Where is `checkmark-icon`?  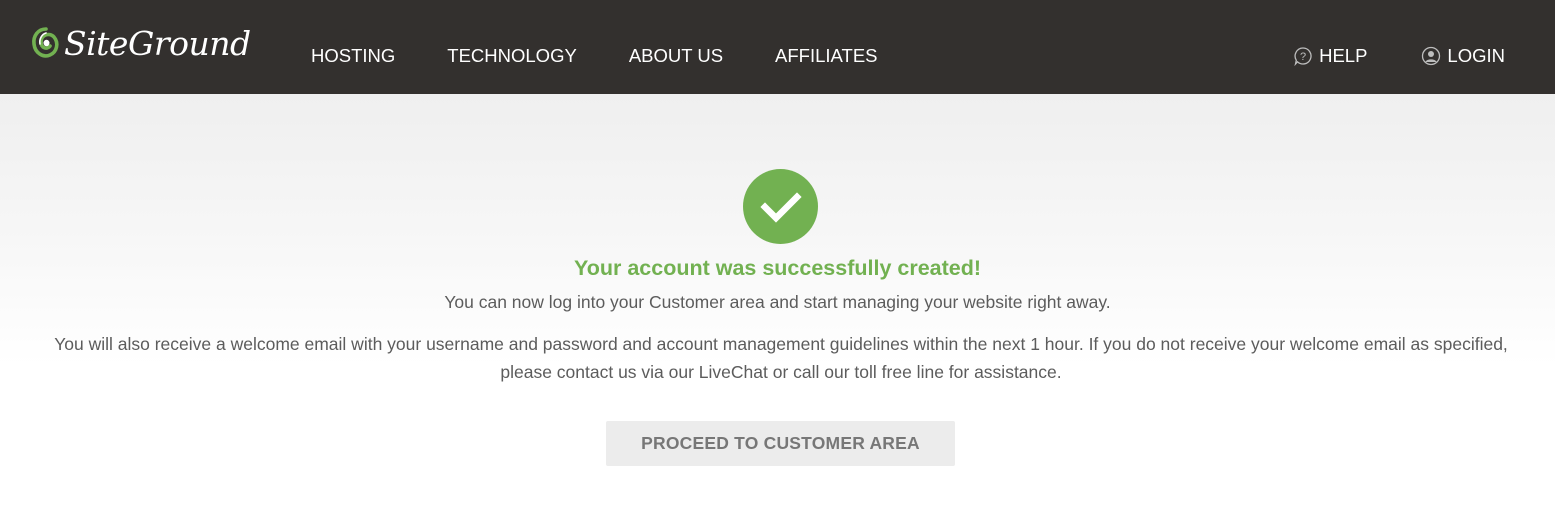
checkmark-icon is located at coordinates (780, 206).